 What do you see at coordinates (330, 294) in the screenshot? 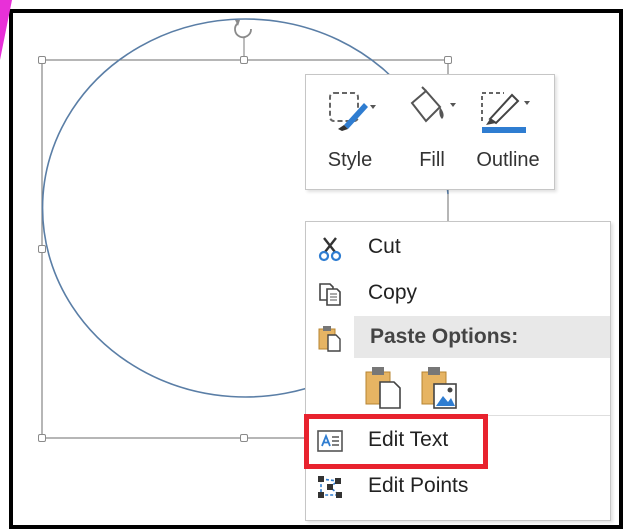
I see `copy-icon` at bounding box center [330, 294].